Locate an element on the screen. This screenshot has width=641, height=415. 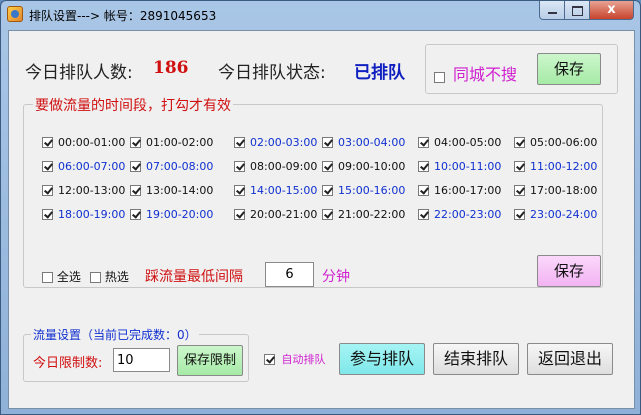
daily-limit-input is located at coordinates (141, 360).